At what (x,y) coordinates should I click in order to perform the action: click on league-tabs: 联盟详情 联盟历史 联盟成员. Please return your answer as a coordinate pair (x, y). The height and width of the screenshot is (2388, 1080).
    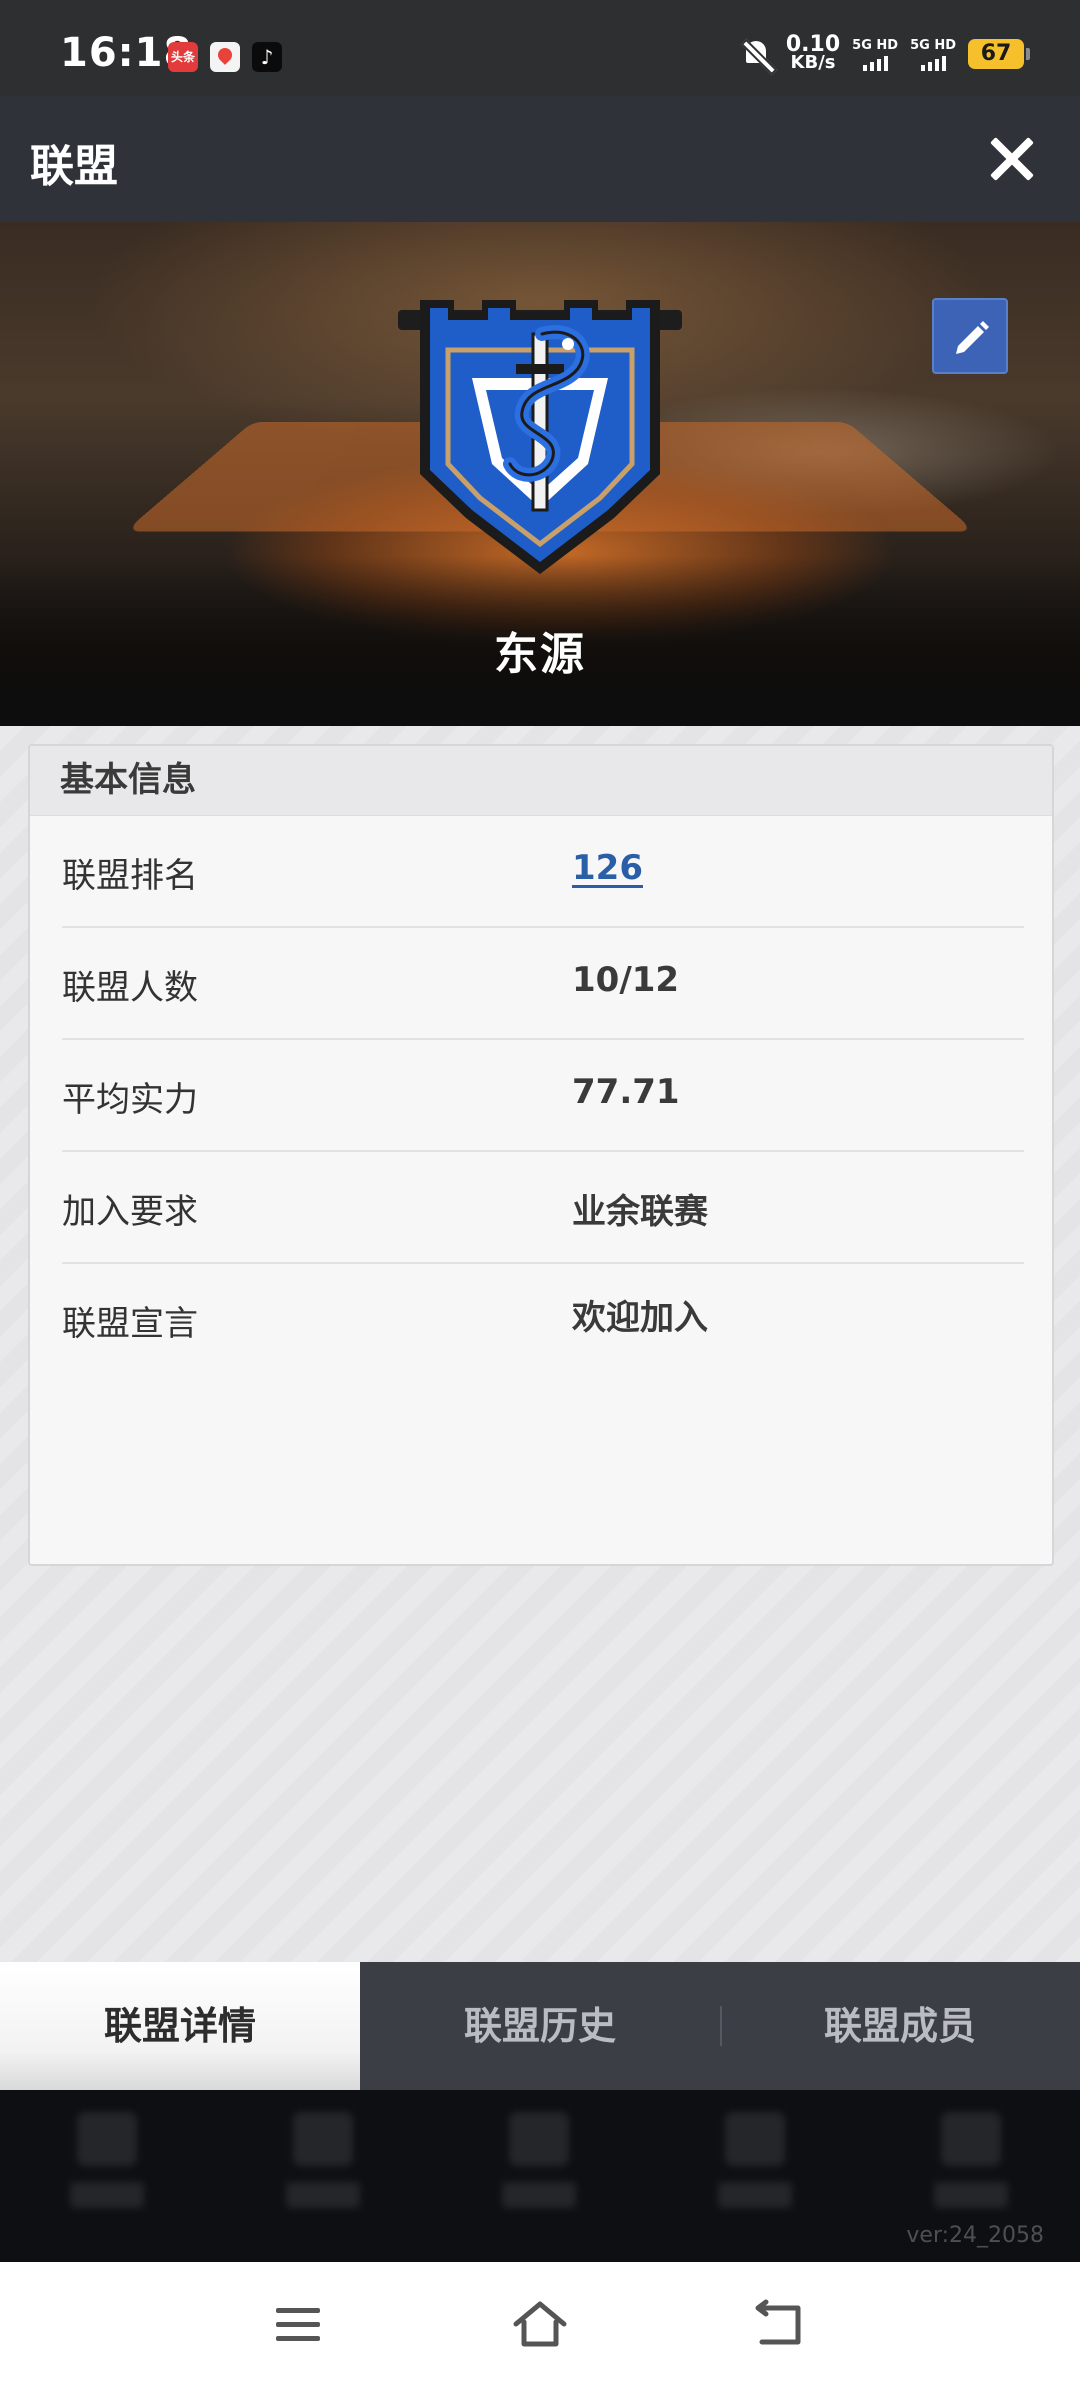
    Looking at the image, I should click on (540, 2026).